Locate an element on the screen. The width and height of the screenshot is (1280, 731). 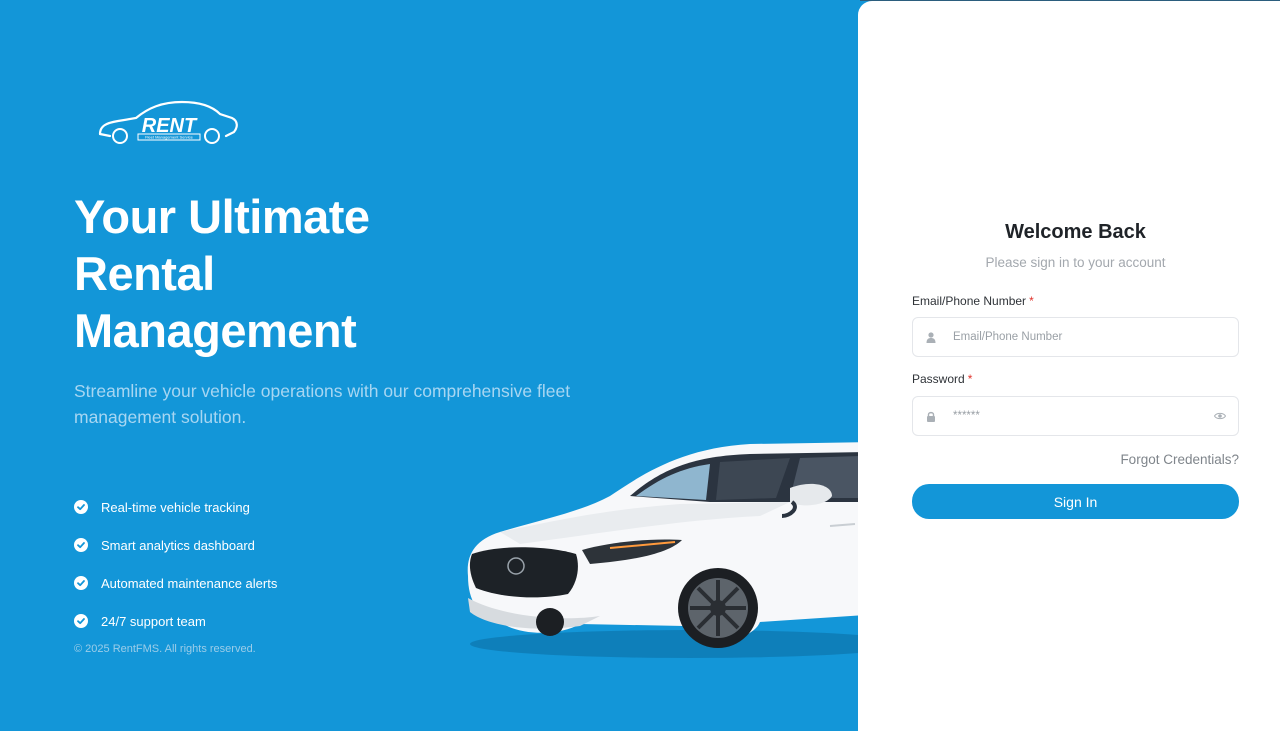
white-sedan-illustration is located at coordinates (663, 550).